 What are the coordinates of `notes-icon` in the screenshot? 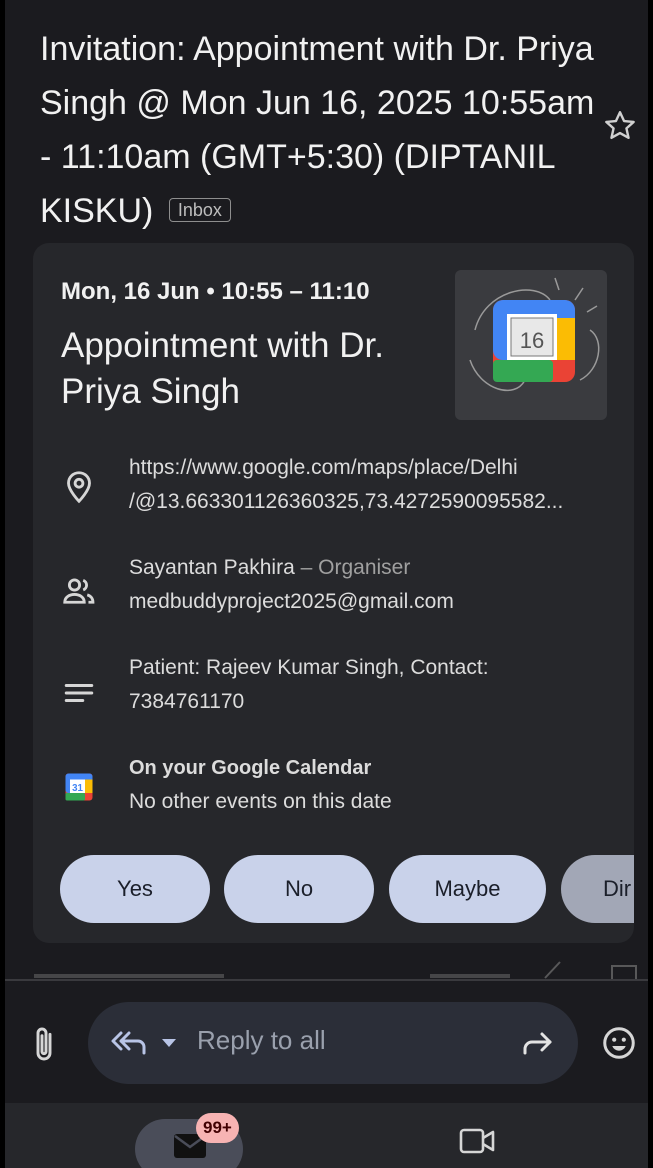 It's located at (79, 693).